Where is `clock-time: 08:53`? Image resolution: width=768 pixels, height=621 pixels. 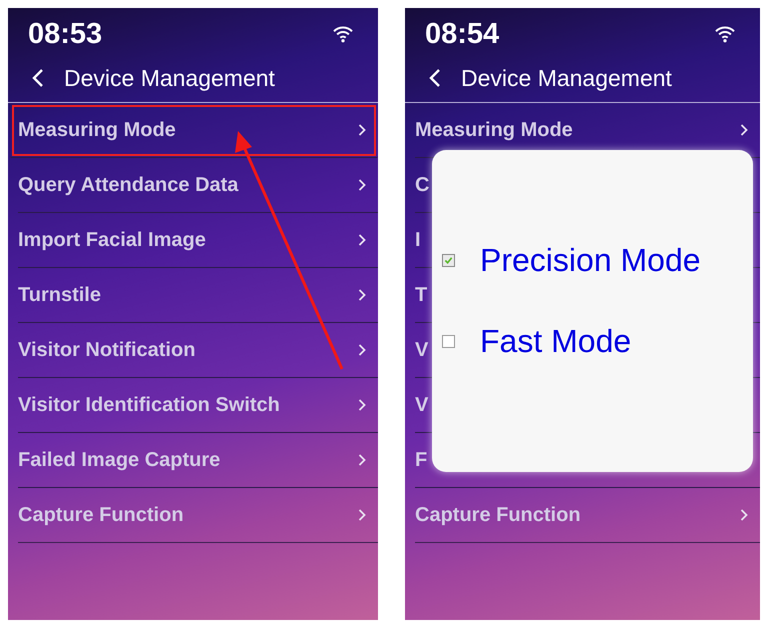 clock-time: 08:53 is located at coordinates (65, 34).